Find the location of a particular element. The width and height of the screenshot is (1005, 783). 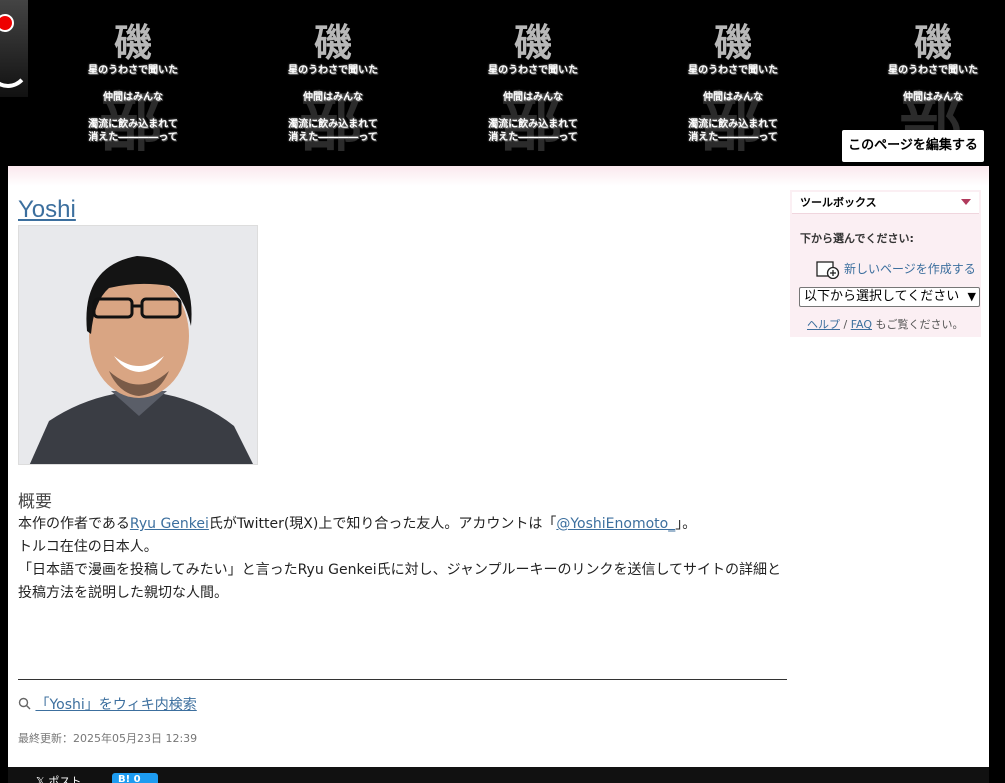

profile-photo is located at coordinates (138, 345).